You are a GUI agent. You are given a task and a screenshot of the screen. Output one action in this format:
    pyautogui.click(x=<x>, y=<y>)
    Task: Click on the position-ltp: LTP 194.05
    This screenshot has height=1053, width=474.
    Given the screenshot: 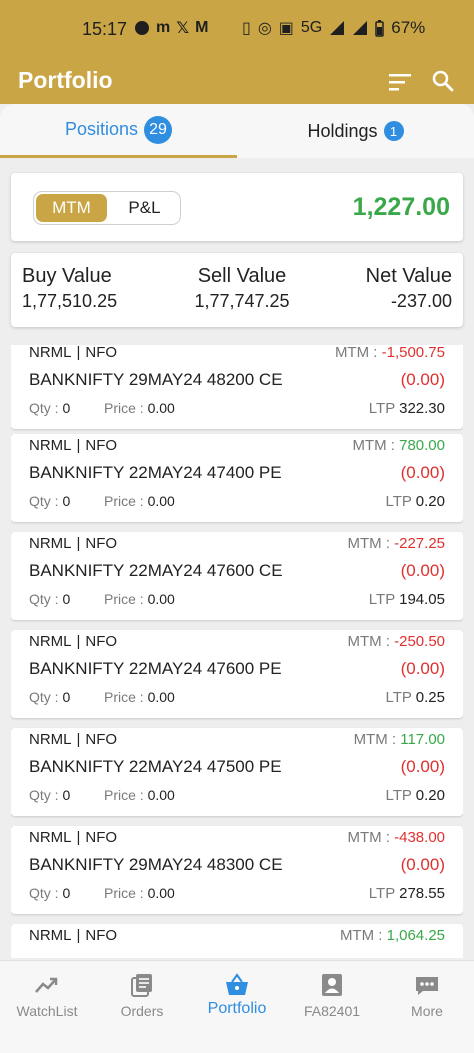 What is the action you would take?
    pyautogui.click(x=406, y=599)
    